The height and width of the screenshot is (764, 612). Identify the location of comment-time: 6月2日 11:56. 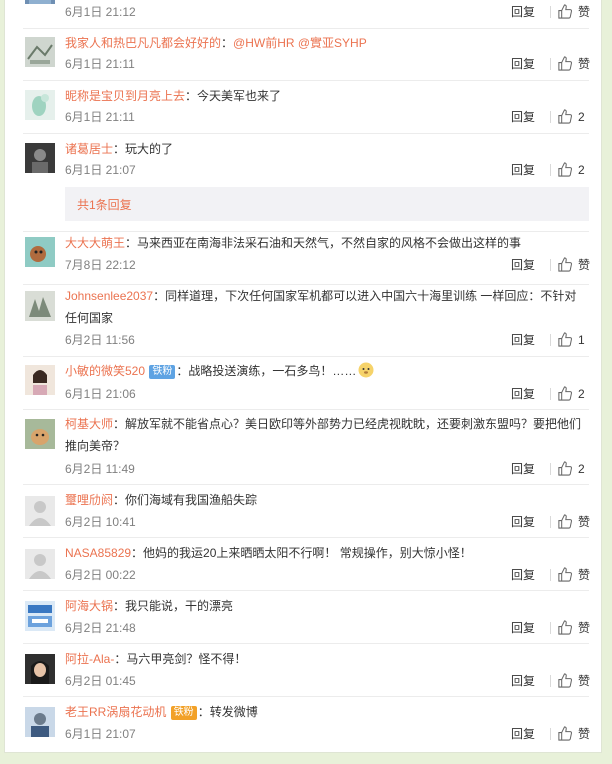
(100, 340).